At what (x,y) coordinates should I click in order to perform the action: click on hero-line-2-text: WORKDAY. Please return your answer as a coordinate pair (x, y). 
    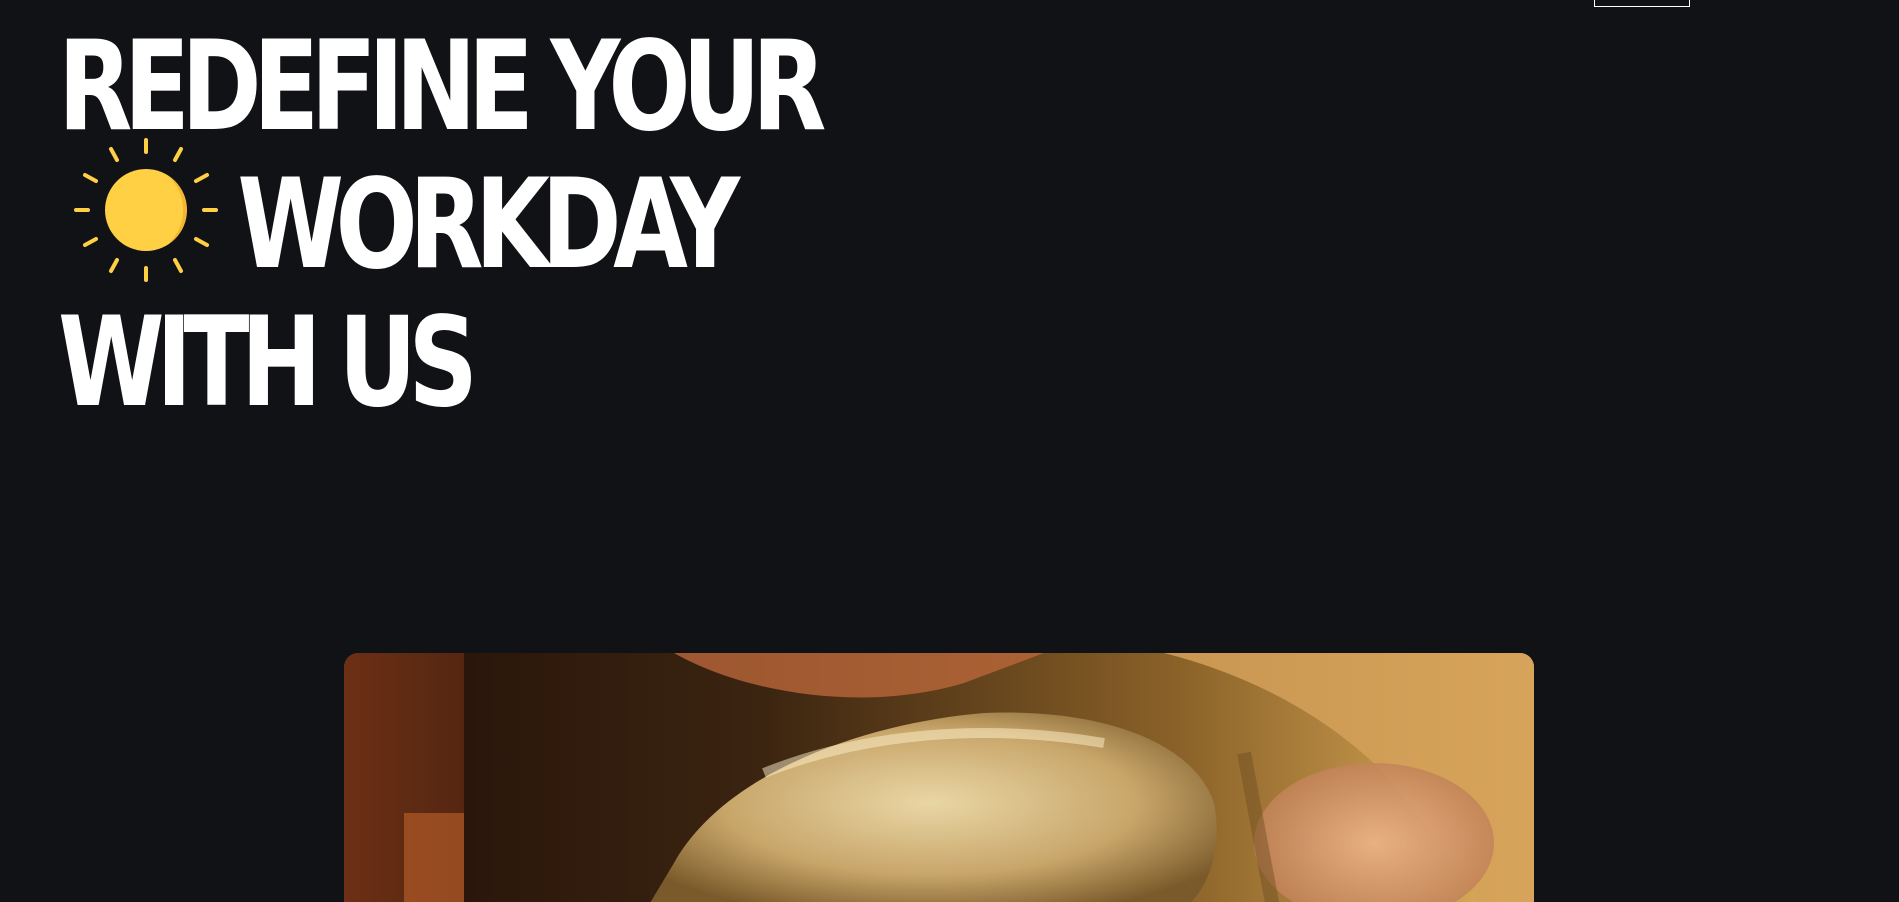
    Looking at the image, I should click on (488, 225).